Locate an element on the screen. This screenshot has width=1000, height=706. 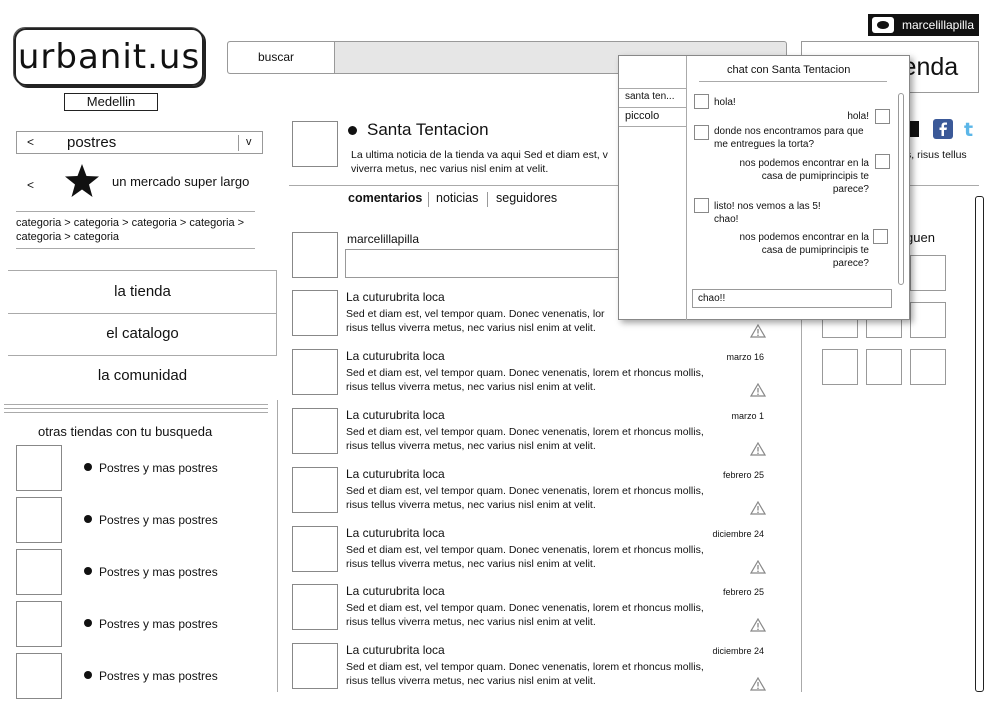
chat-input: chao!! is located at coordinates (792, 298).